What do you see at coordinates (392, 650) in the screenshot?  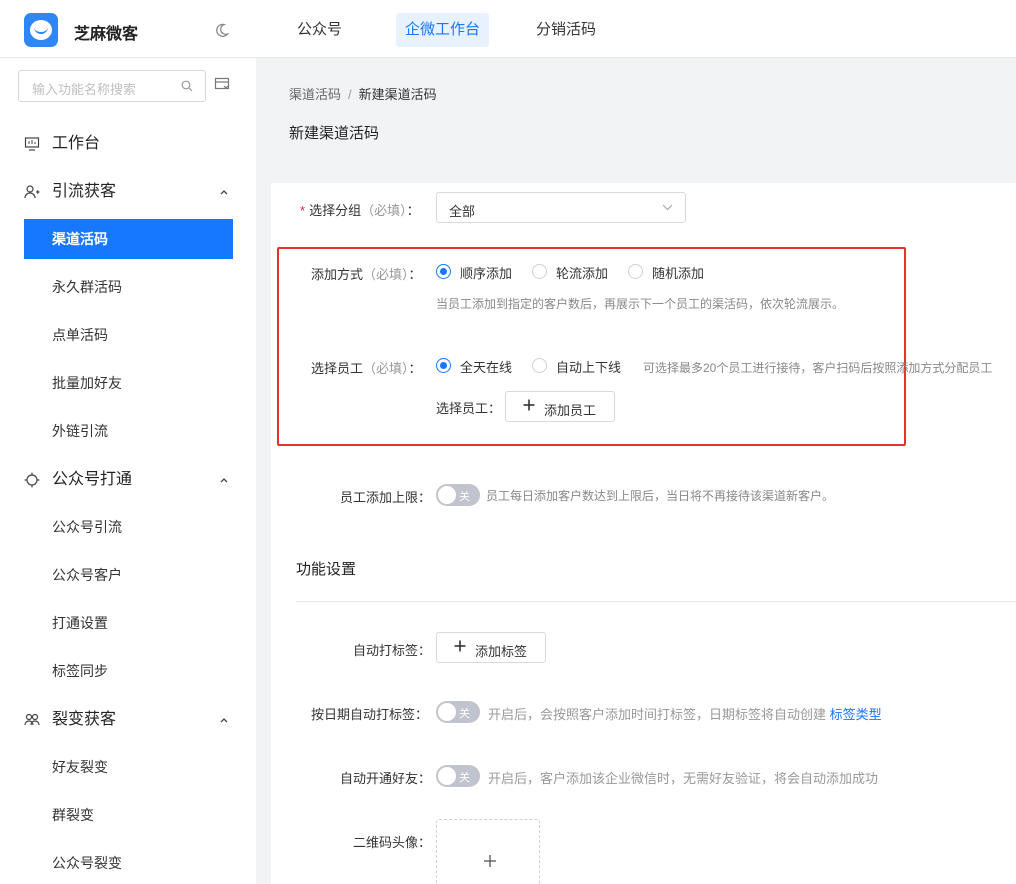 I see `auto-tag-label: 自动打标签：` at bounding box center [392, 650].